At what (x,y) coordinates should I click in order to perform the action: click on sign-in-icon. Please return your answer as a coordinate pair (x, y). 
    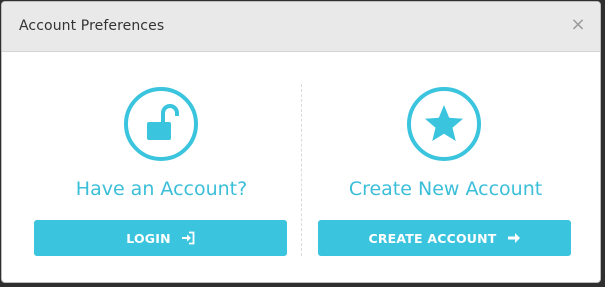
    Looking at the image, I should click on (188, 238).